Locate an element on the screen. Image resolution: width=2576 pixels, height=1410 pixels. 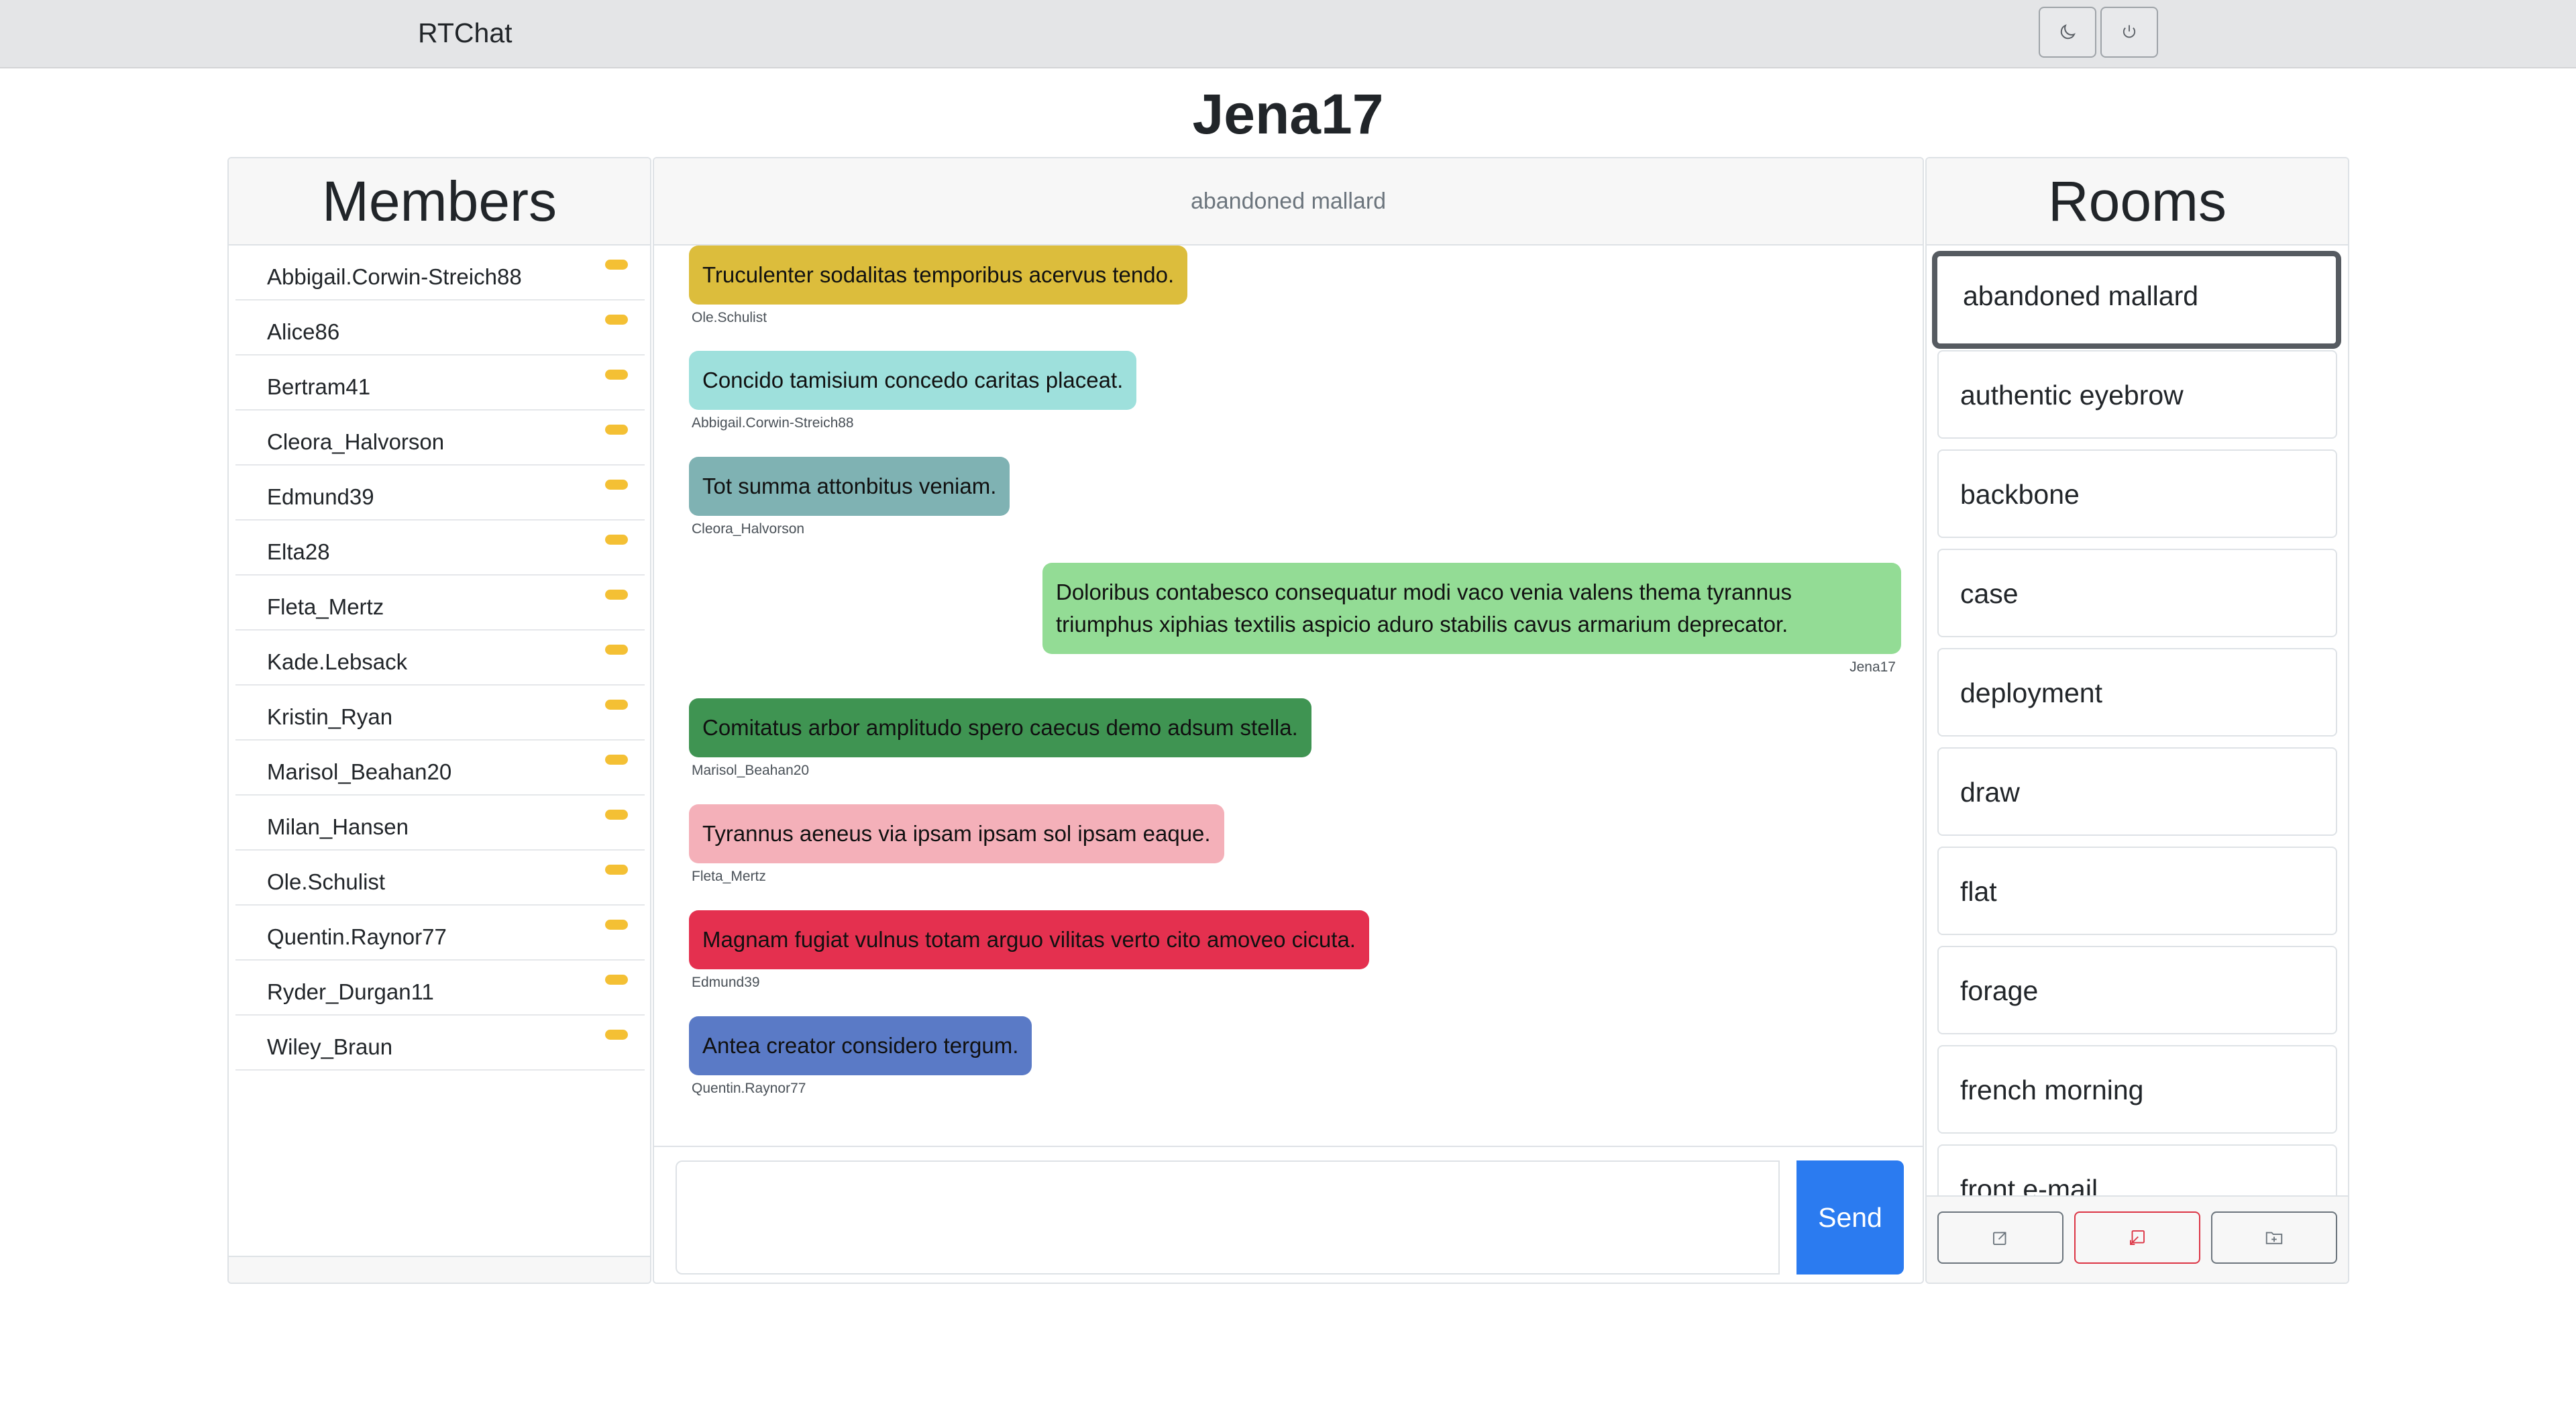
member-item: Quentin.Raynor77 is located at coordinates (440, 933).